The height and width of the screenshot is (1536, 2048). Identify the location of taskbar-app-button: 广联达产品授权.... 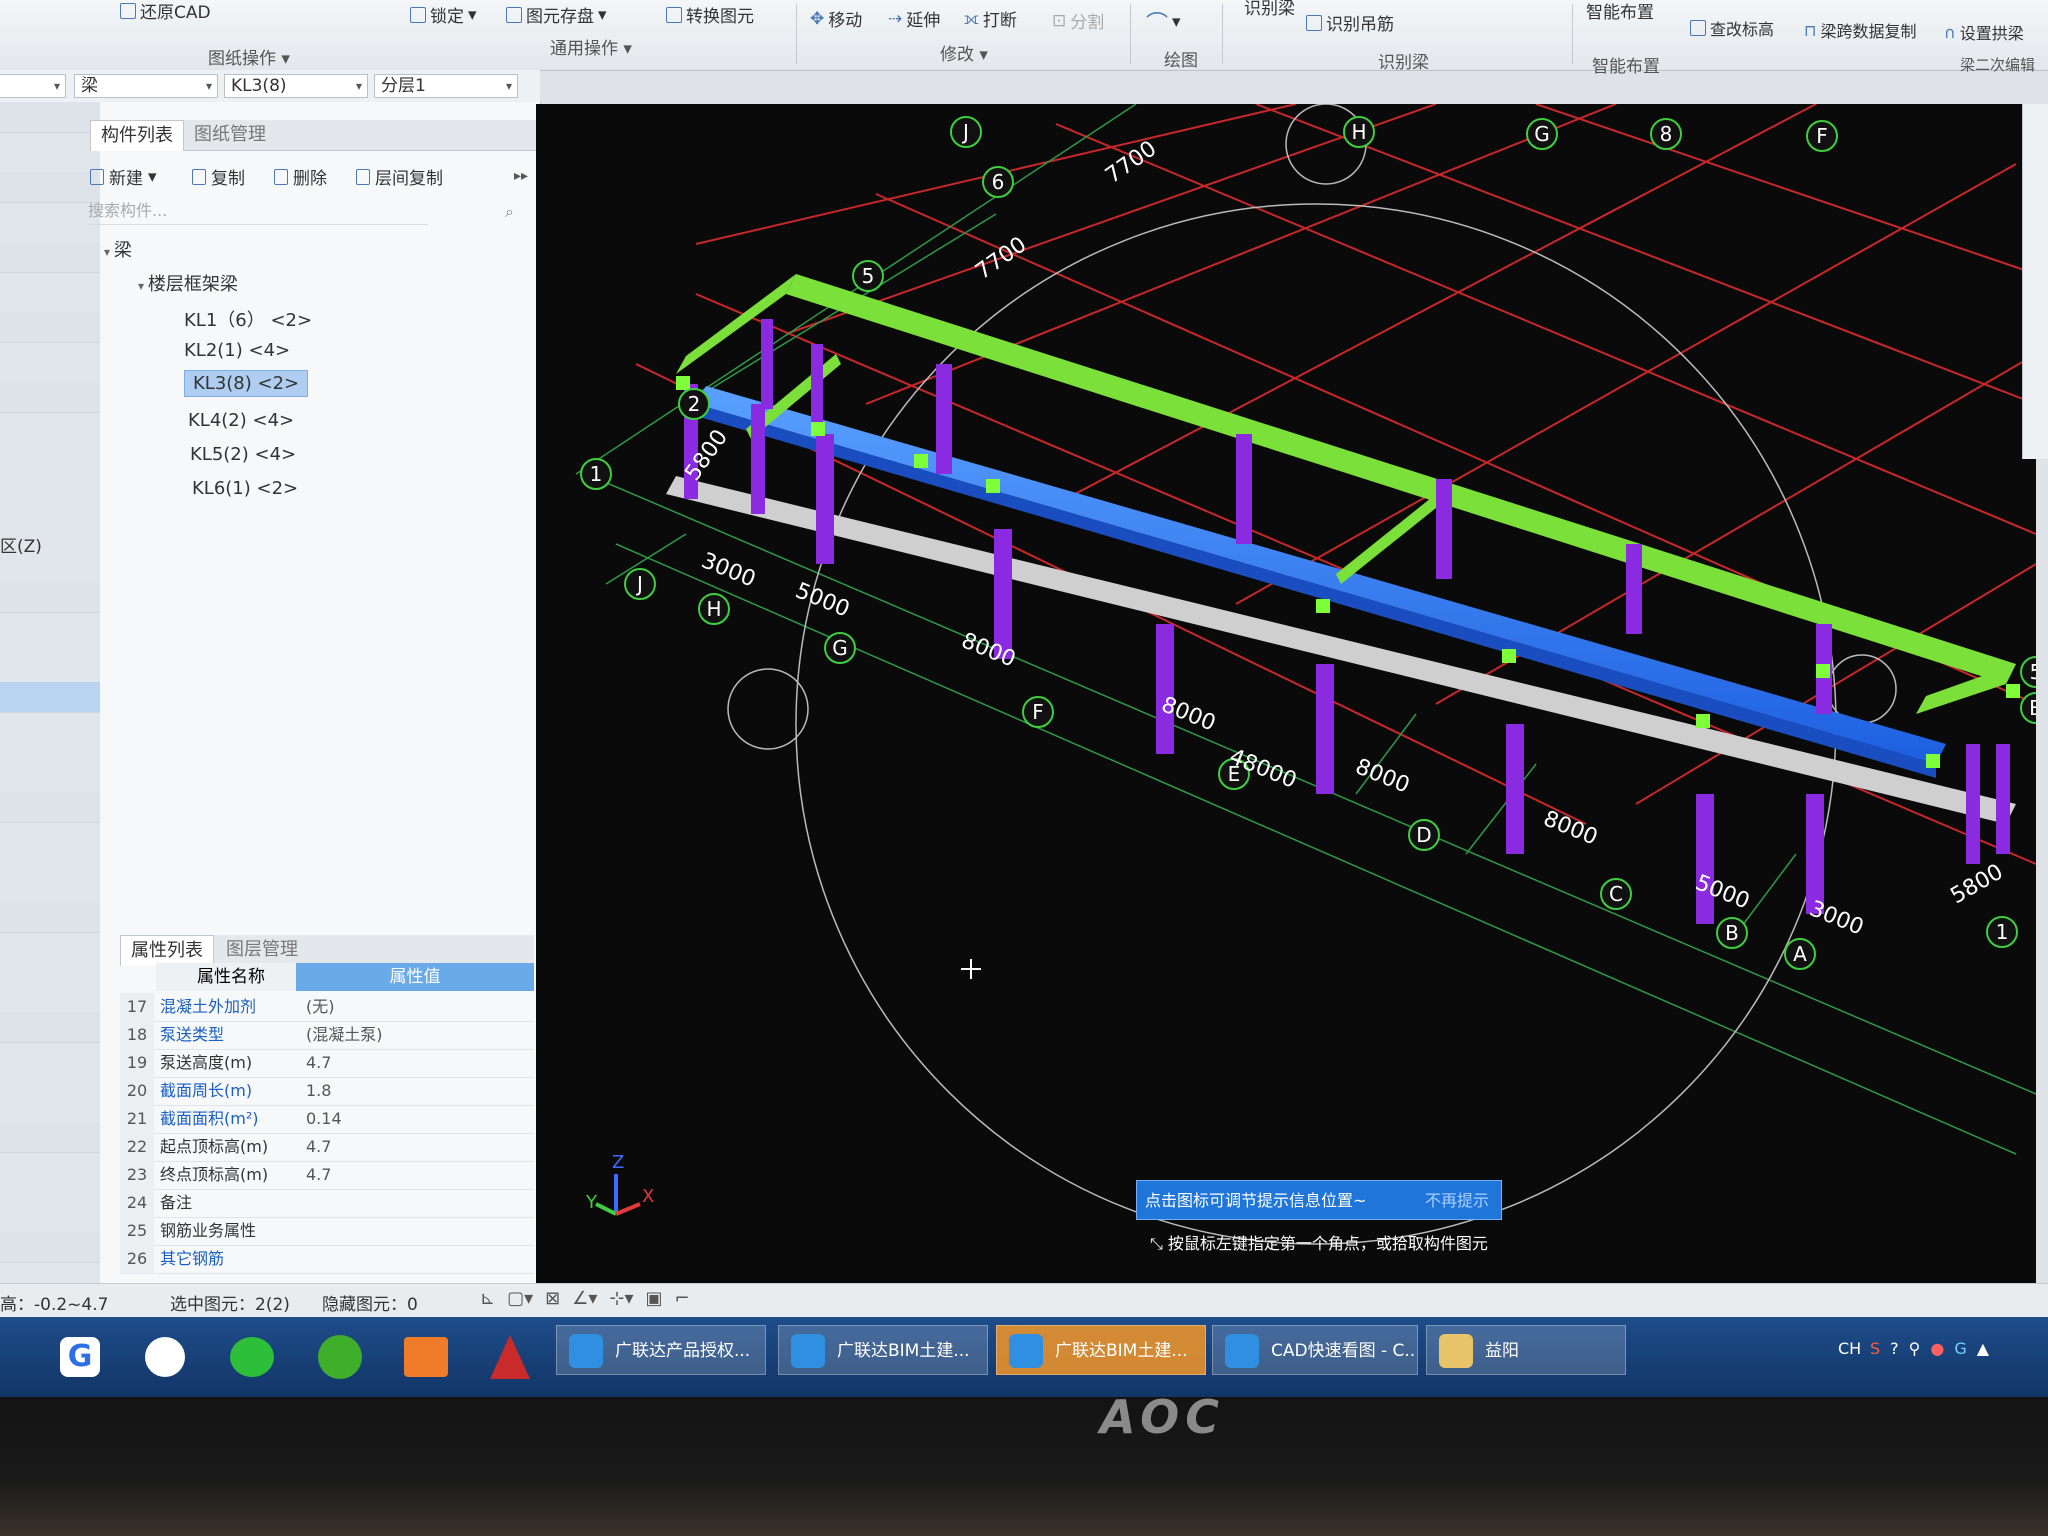
(661, 1350).